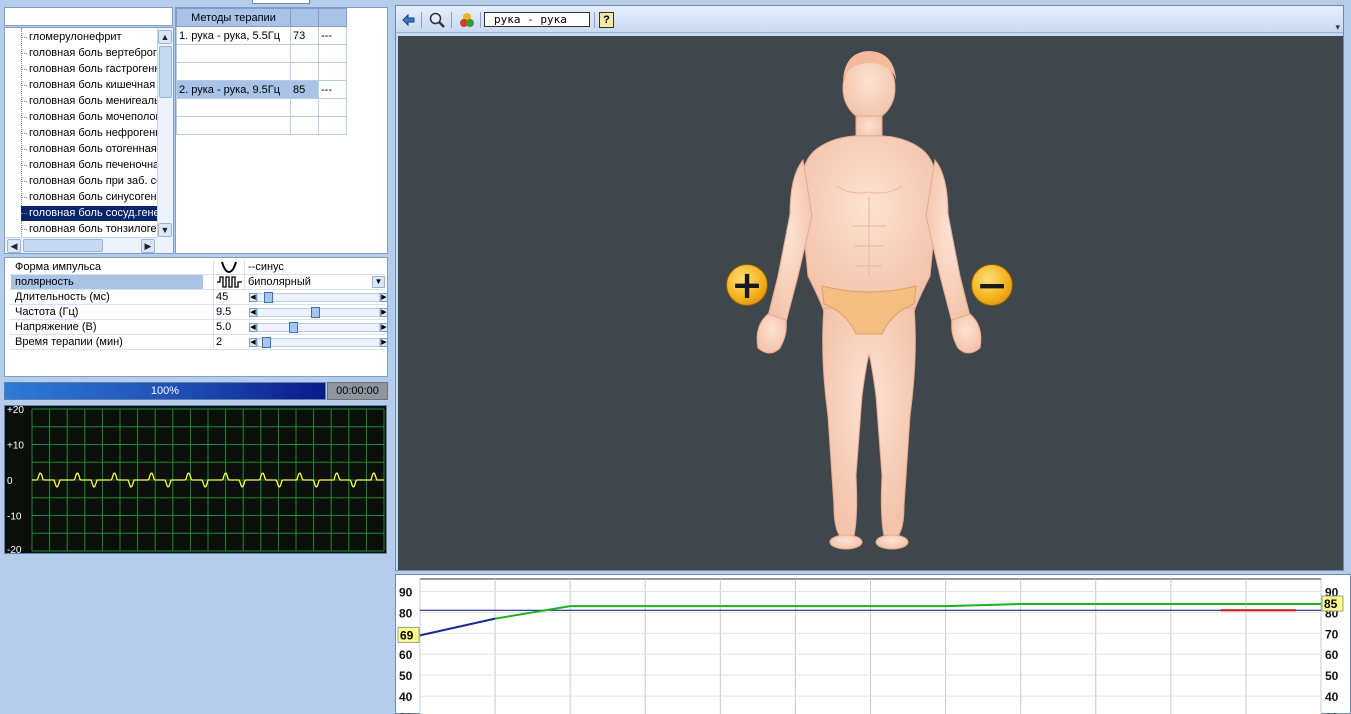 The height and width of the screenshot is (714, 1351). I want to click on method-row: 1. рука - рука, 5.5Гц 73 ---, so click(261, 35).